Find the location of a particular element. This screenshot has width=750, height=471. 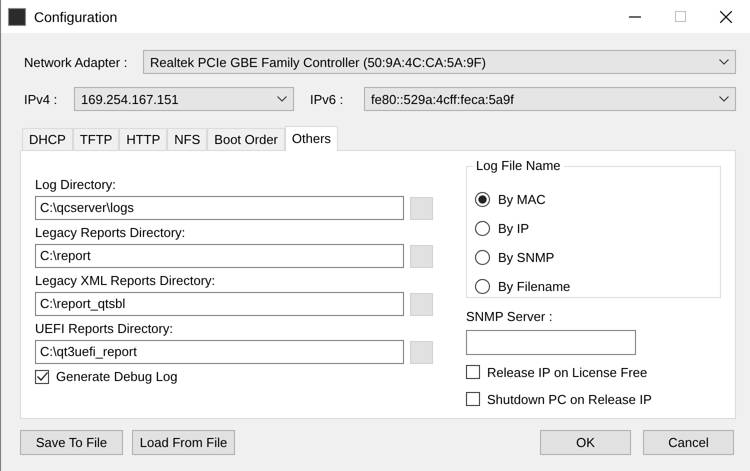

radio-label: By MAC is located at coordinates (522, 199).